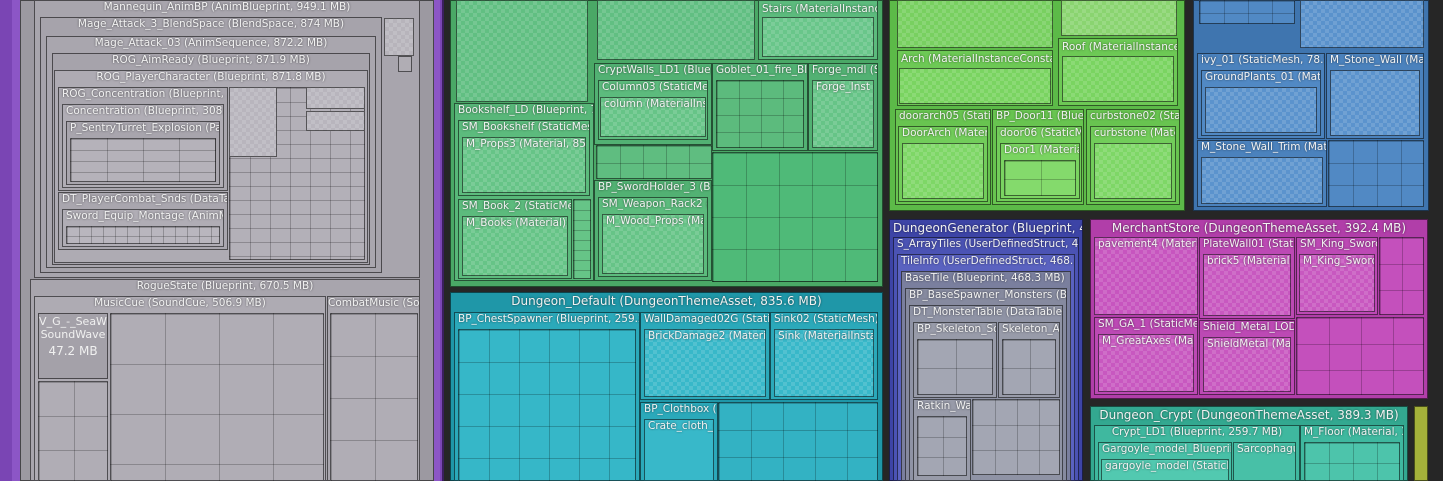 Image resolution: width=1443 pixels, height=481 pixels. Describe the element at coordinates (1375, 103) in the screenshot. I see `m-stone-wall-child` at that location.